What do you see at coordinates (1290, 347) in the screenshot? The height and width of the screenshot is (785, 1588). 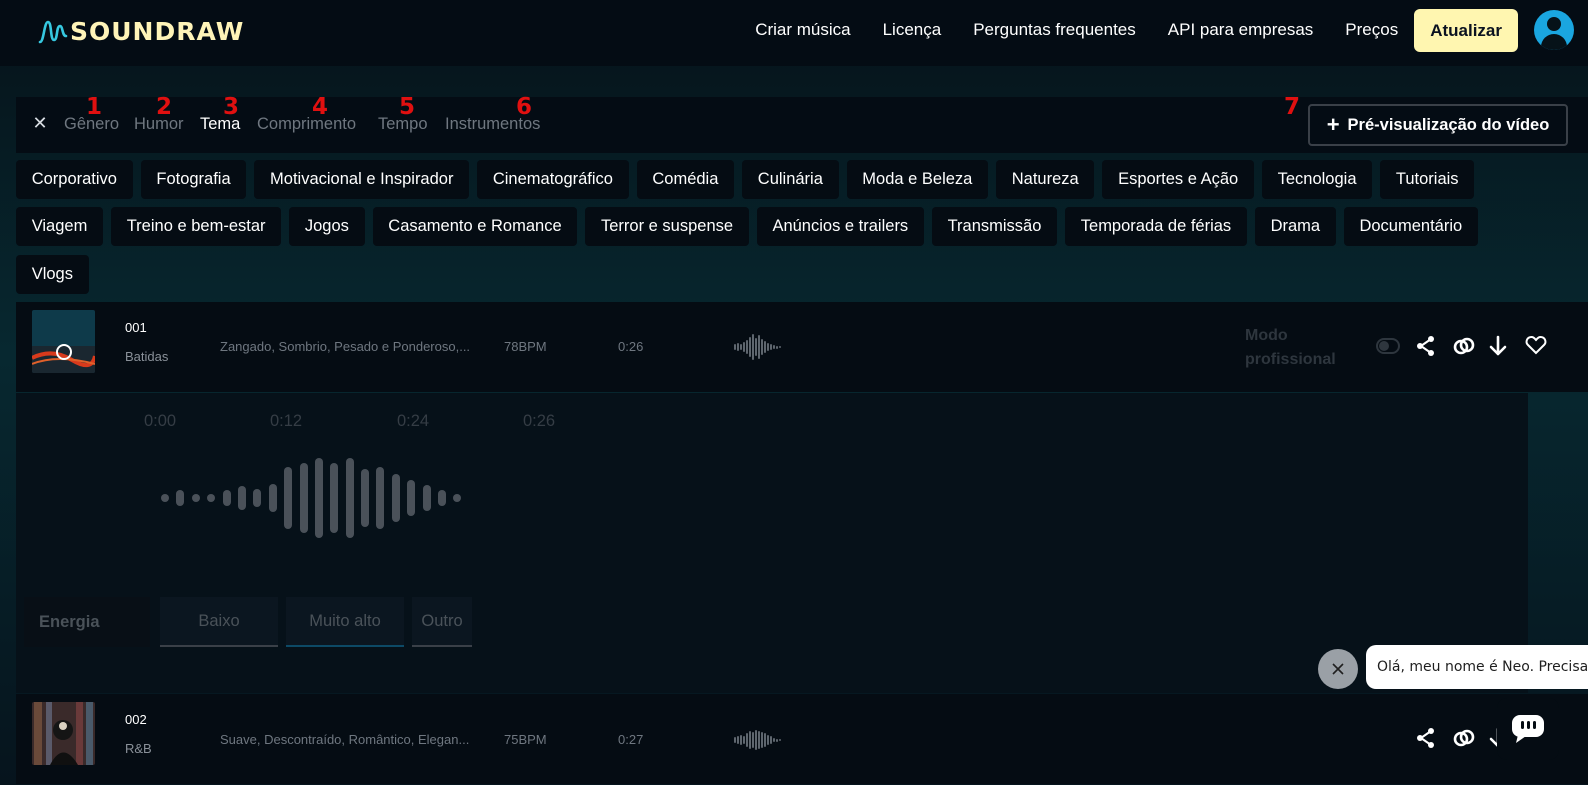 I see `pro-mode-label: Modo profissional` at bounding box center [1290, 347].